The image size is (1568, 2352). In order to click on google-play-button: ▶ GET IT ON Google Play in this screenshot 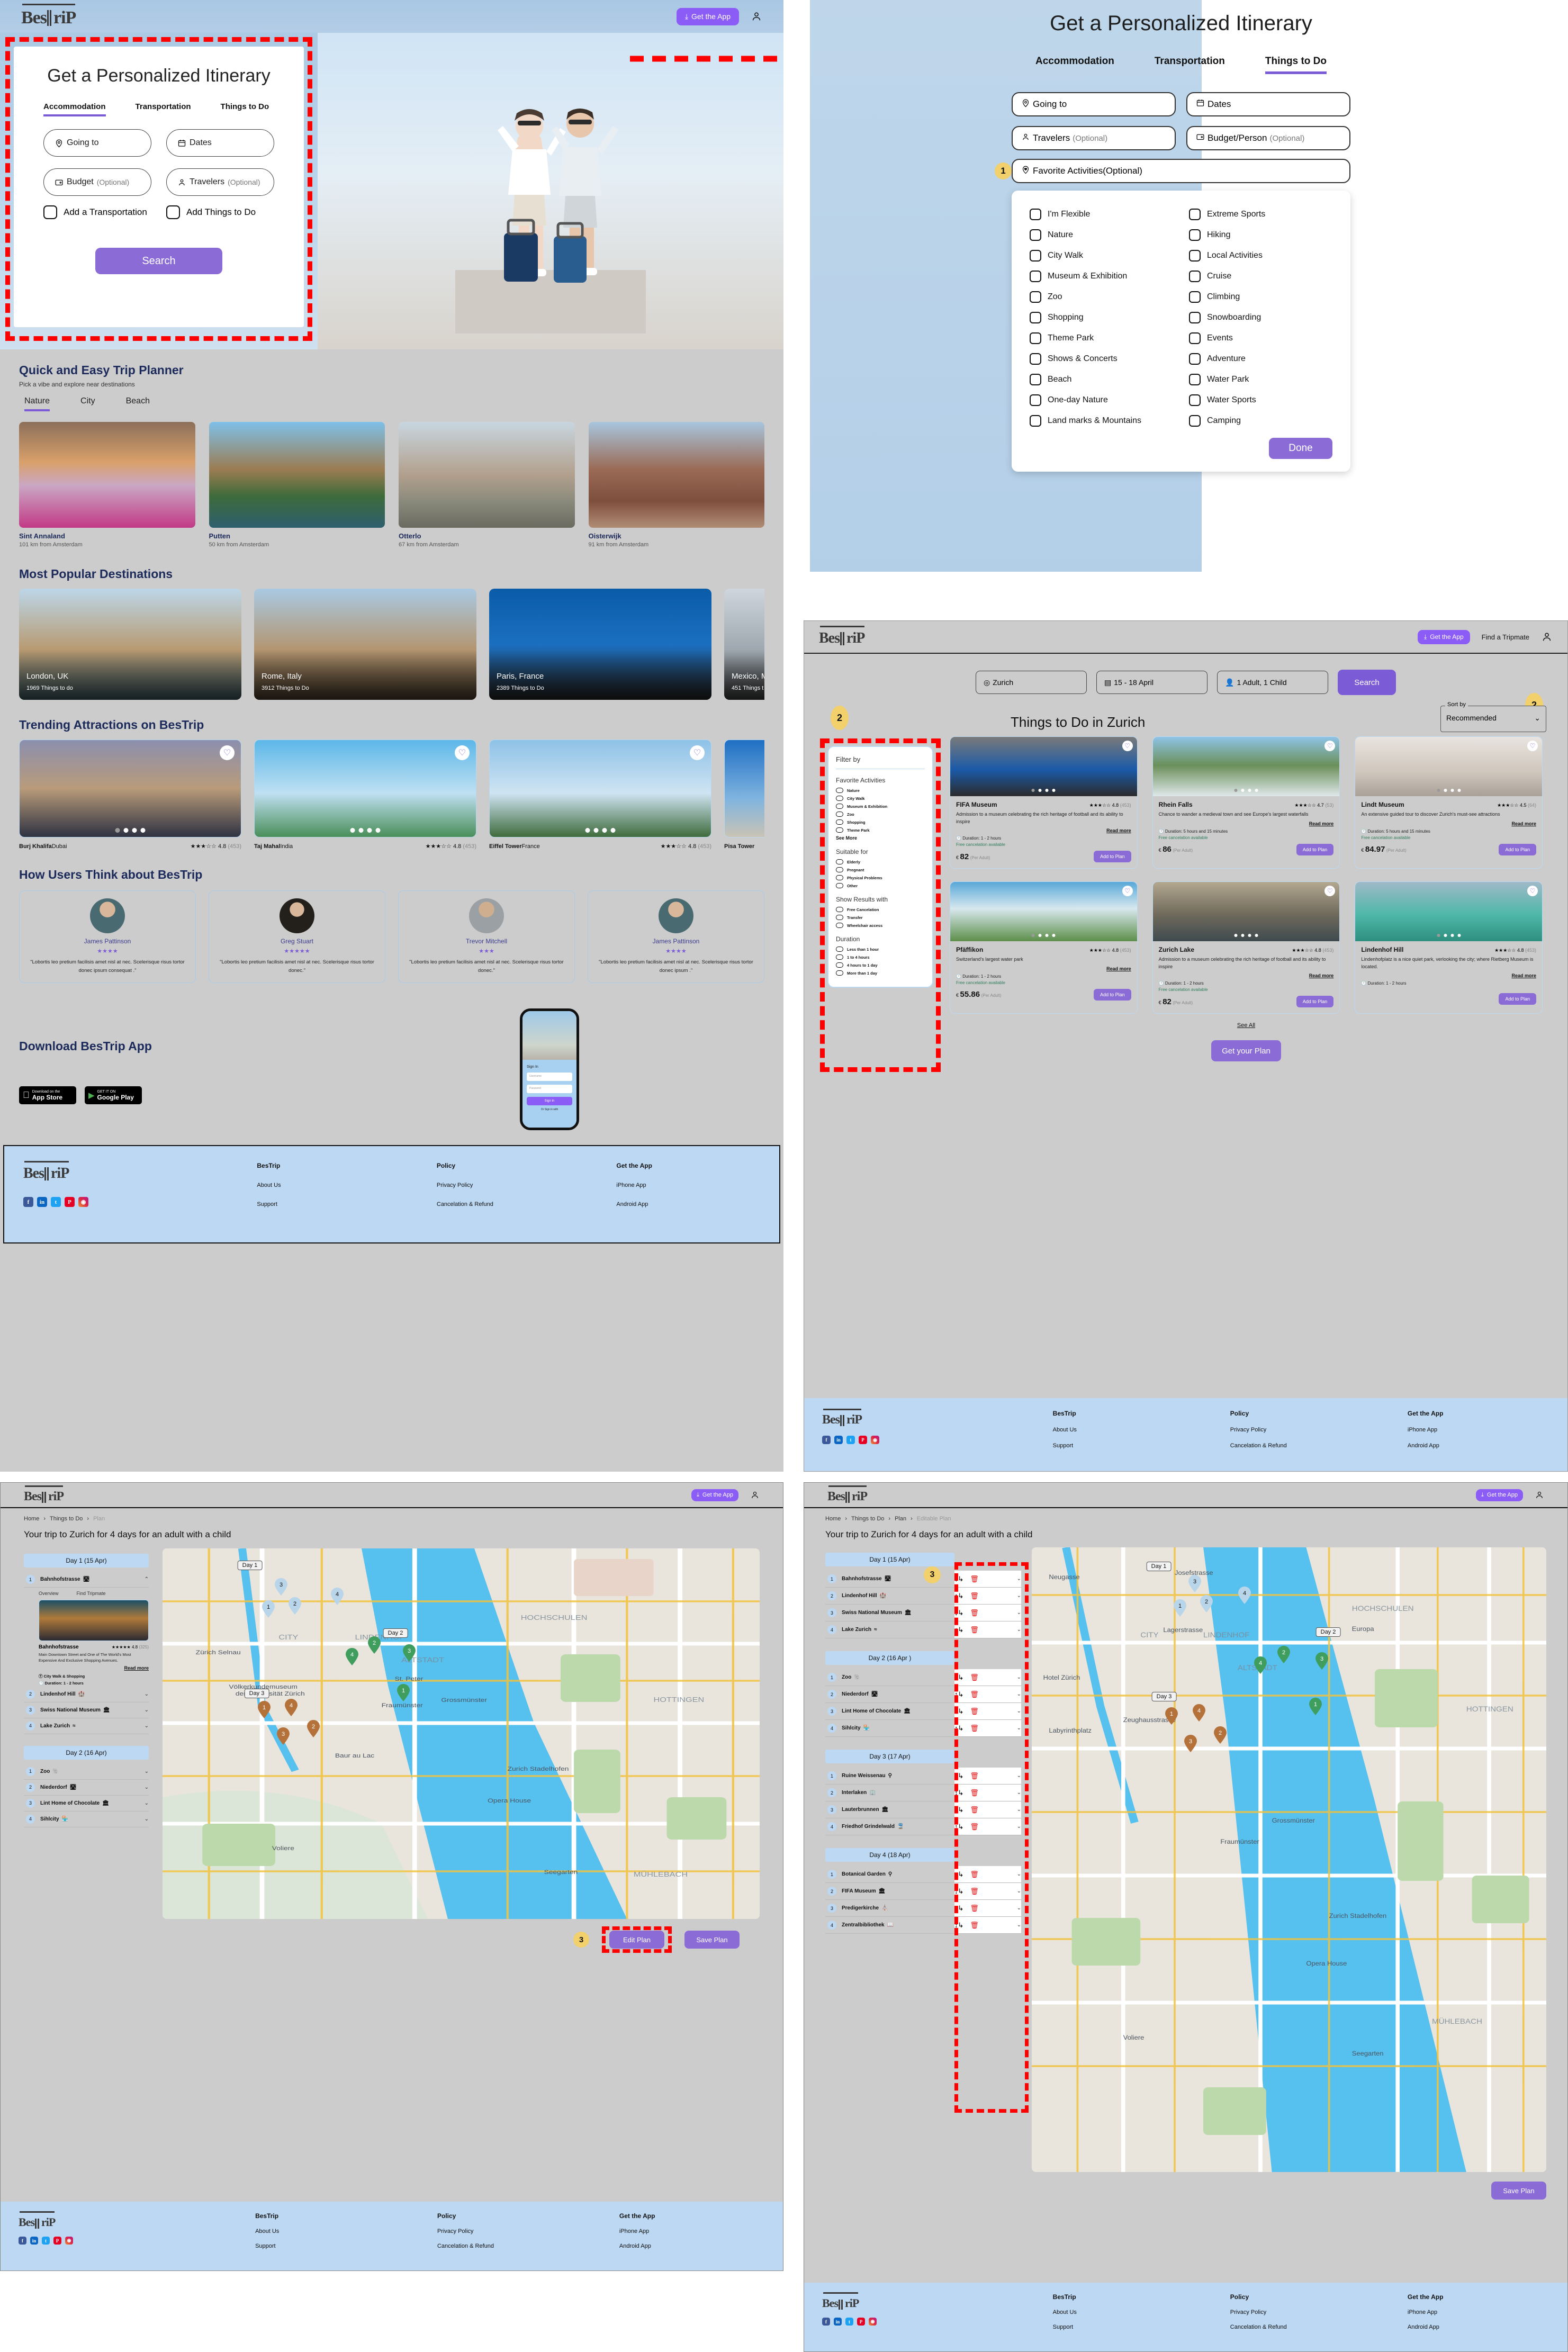, I will do `click(113, 1095)`.